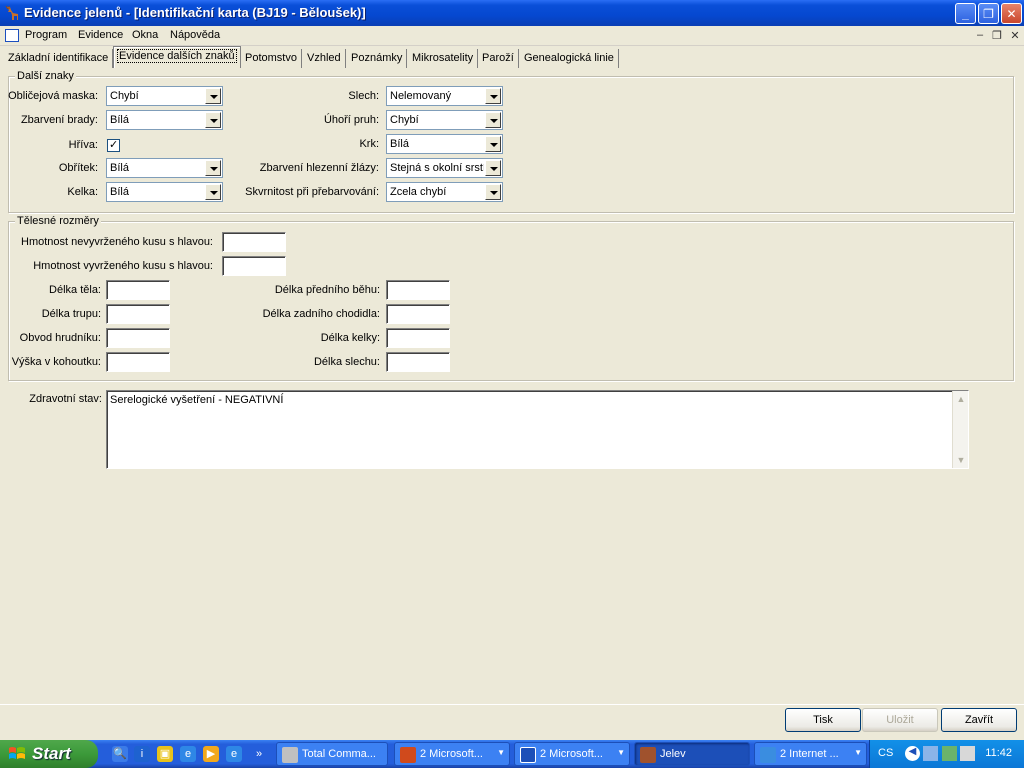 The height and width of the screenshot is (768, 1024). I want to click on app-quicklaunch-icon: ▣, so click(165, 754).